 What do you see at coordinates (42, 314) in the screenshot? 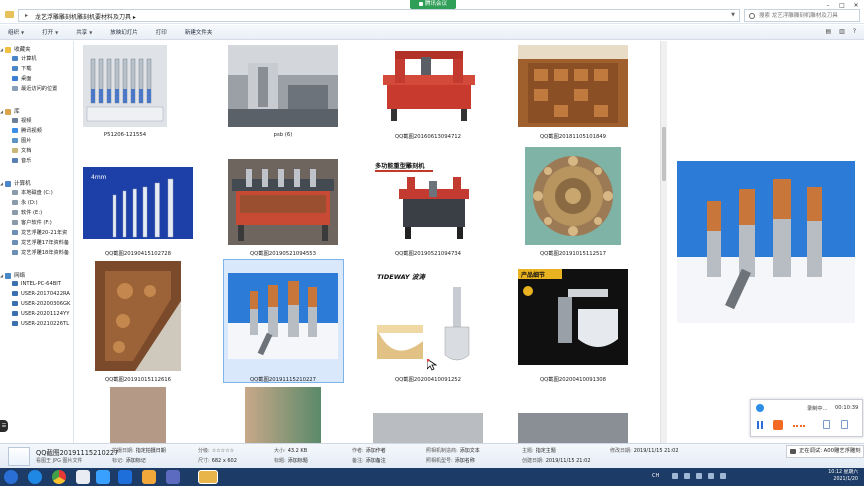
I see `nav-item: USER-20201124YY` at bounding box center [42, 314].